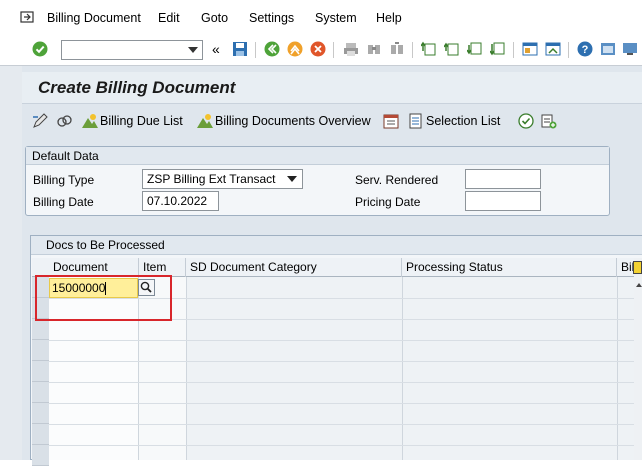 The image size is (642, 466). Describe the element at coordinates (103, 298) in the screenshot. I see `highlight-box` at that location.